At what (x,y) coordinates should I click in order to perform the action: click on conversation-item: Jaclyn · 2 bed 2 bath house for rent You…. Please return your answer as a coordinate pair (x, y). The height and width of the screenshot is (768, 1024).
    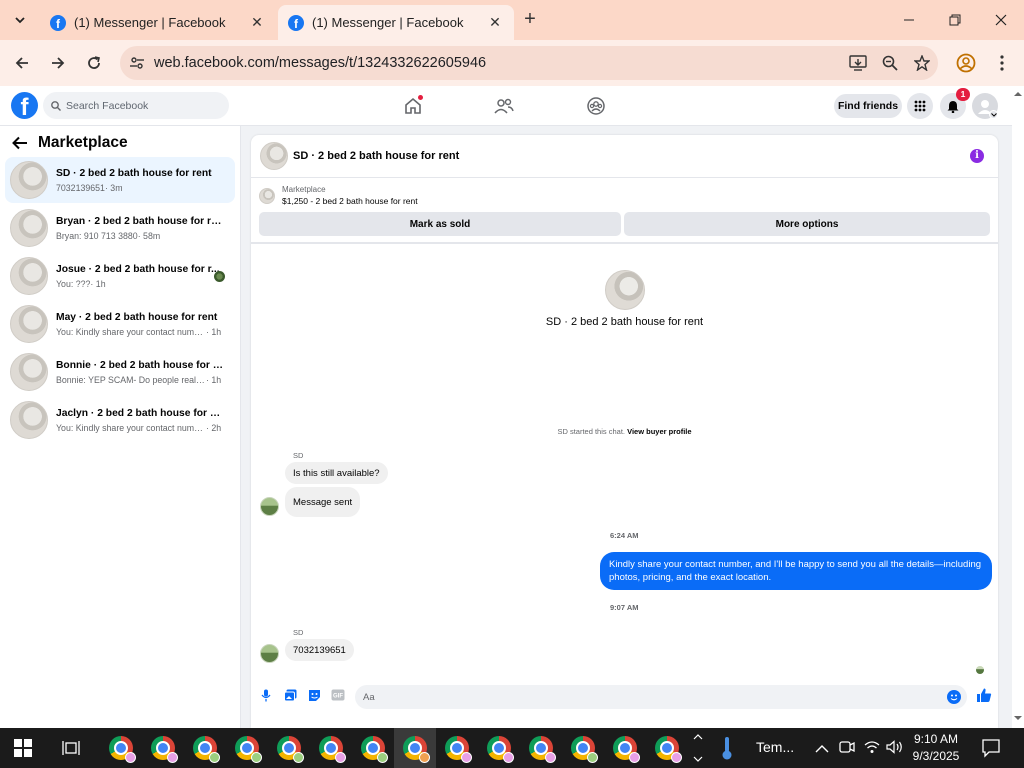
    Looking at the image, I should click on (120, 420).